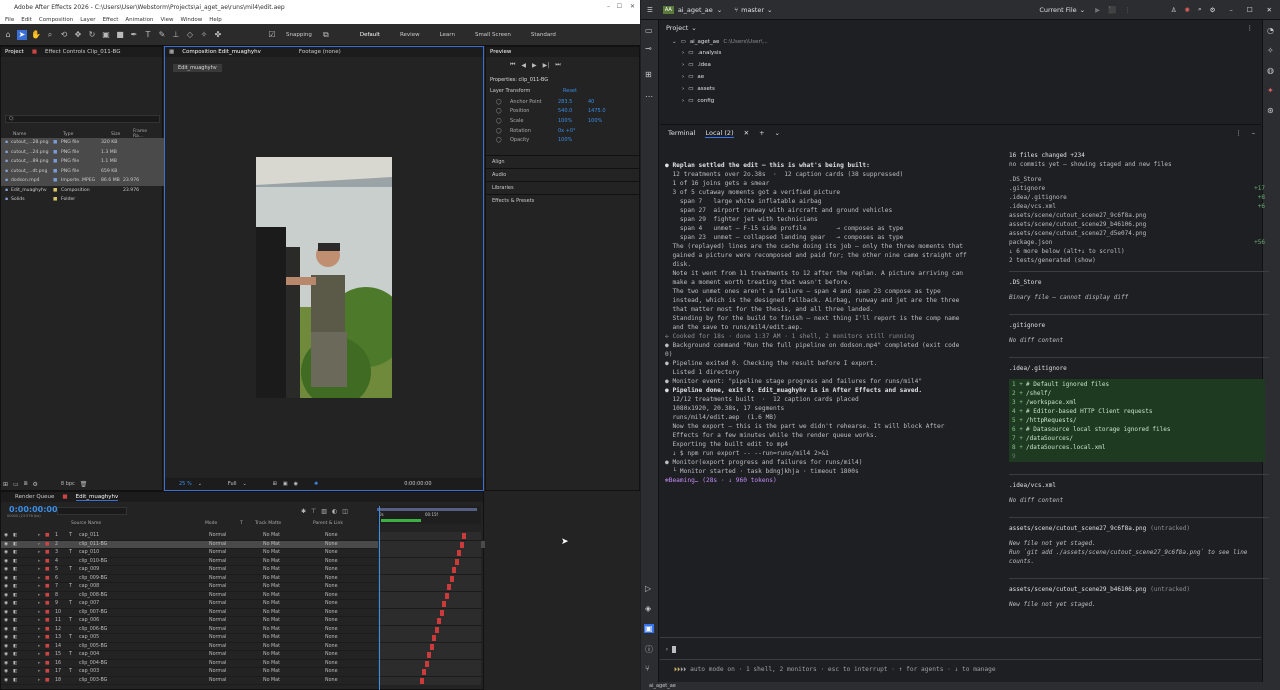 The image size is (1280, 690). I want to click on timeline-layer-row: ◉ ◧ ▸ ■ 11 Tcap_006 Normal No Mat None, so click(243, 621).